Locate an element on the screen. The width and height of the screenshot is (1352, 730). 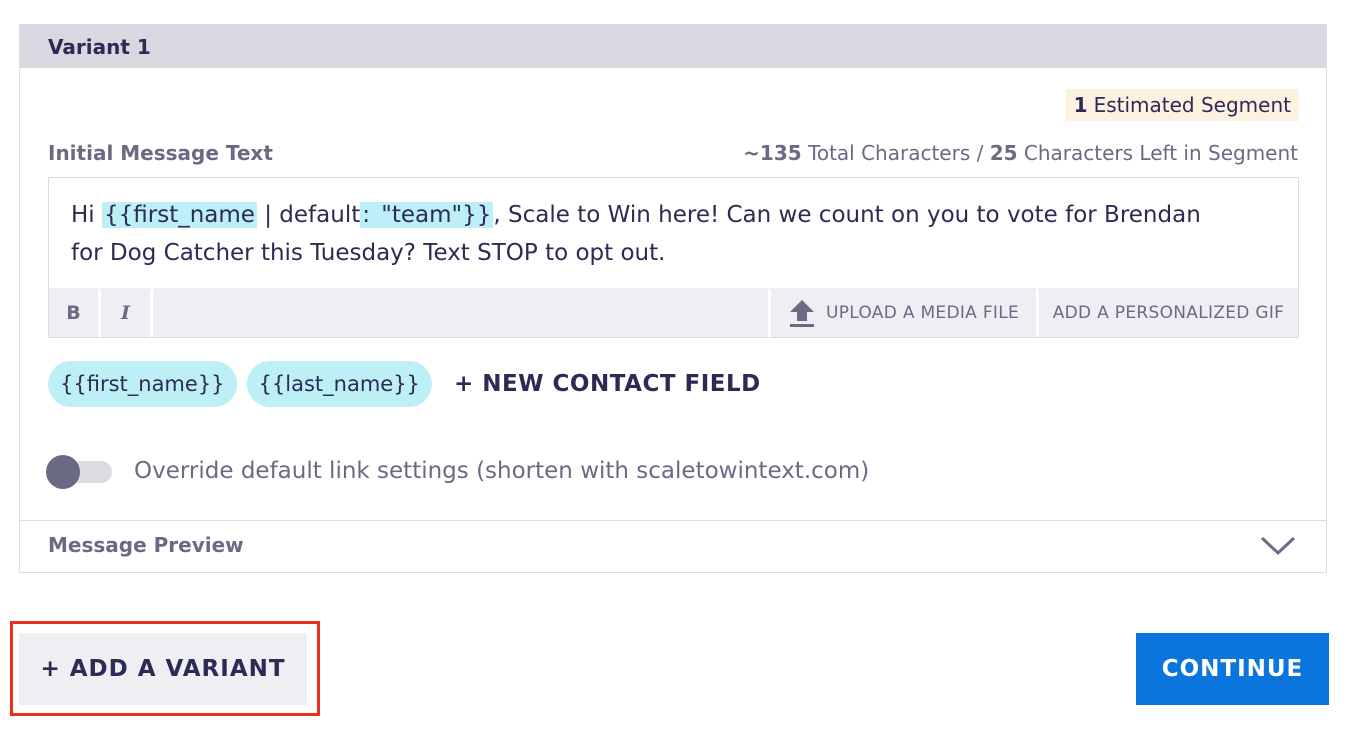
add-variant-highlight: + ADD A VARIANT is located at coordinates (165, 668).